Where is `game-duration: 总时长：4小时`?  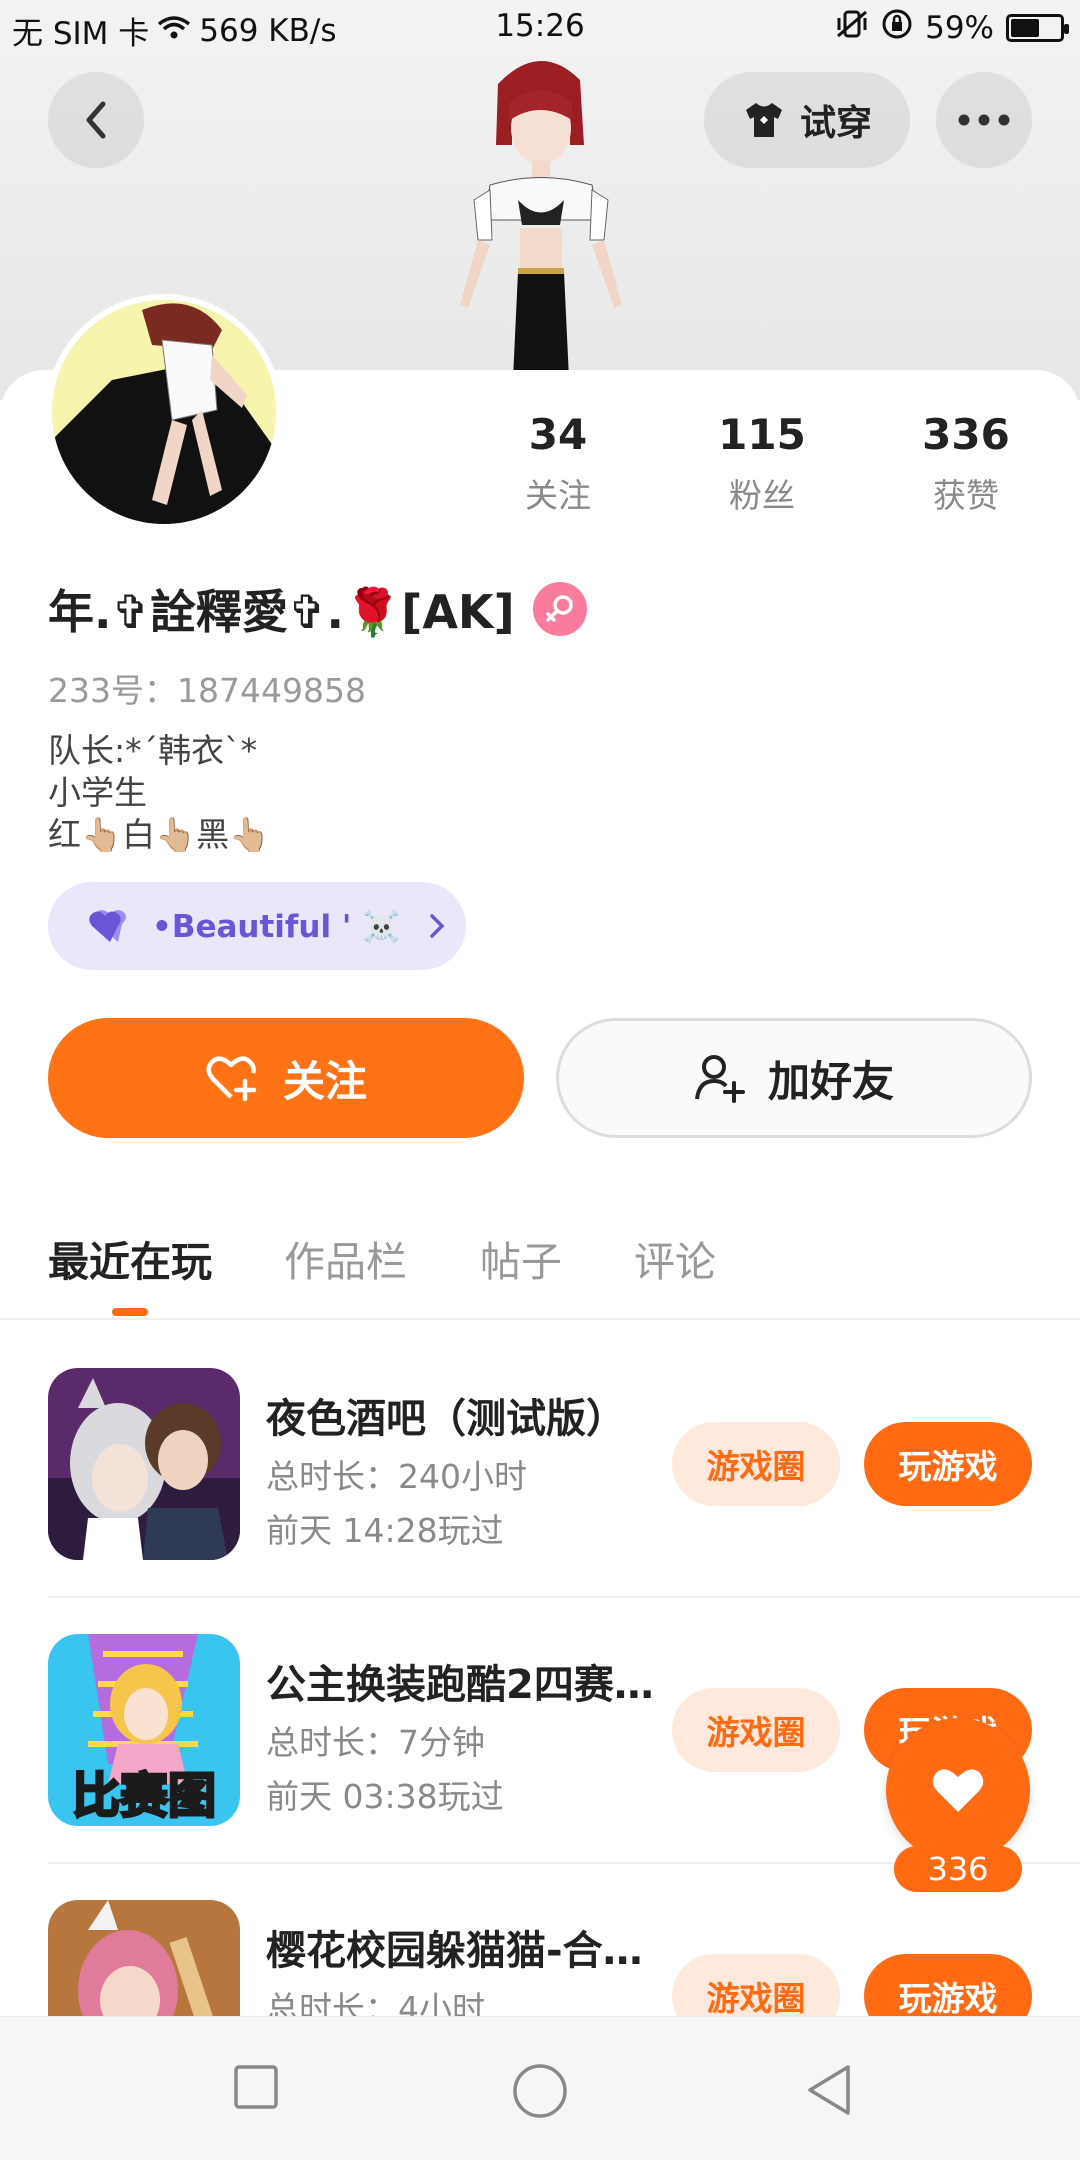 game-duration: 总时长：4小时 is located at coordinates (375, 2002).